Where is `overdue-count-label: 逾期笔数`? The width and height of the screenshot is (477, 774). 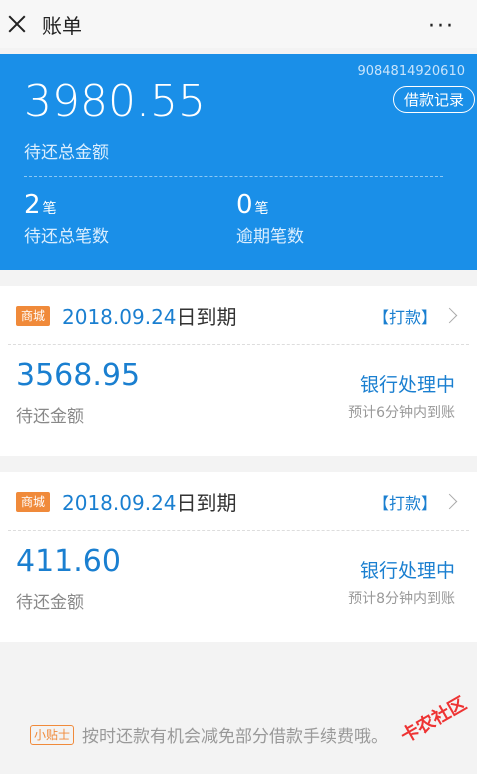 overdue-count-label: 逾期笔数 is located at coordinates (270, 237).